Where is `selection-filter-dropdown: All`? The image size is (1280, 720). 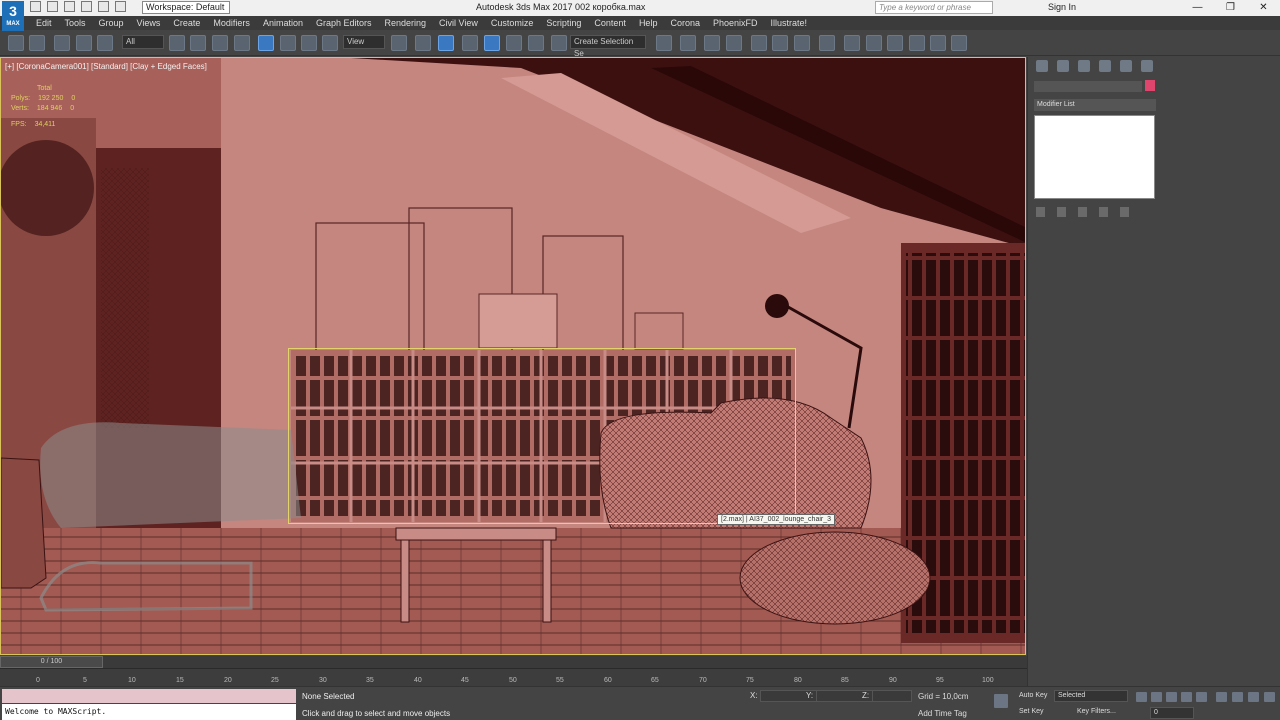
selection-filter-dropdown: All is located at coordinates (143, 42).